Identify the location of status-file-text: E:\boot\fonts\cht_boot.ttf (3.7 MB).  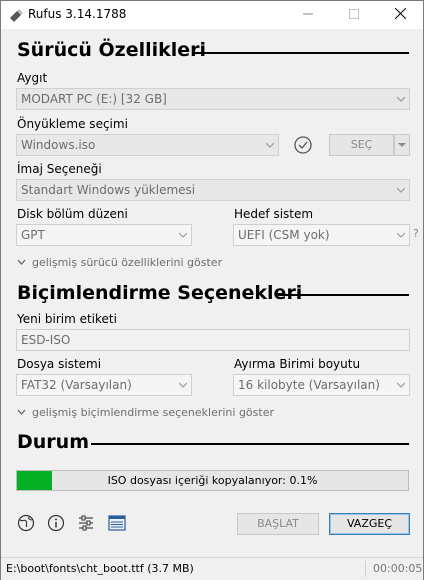
(100, 568).